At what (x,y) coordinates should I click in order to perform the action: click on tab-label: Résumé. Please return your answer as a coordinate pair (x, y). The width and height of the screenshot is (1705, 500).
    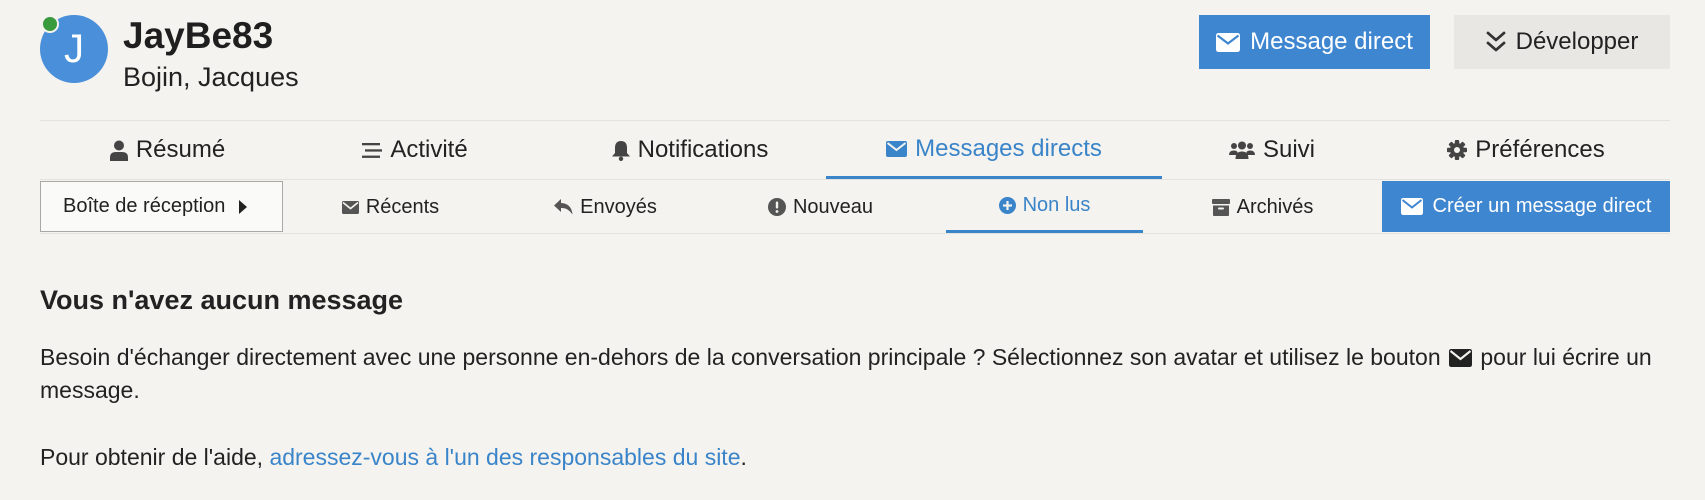
    Looking at the image, I should click on (180, 149).